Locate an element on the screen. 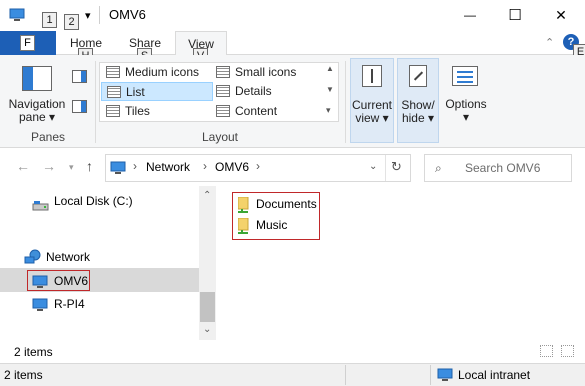 The image size is (585, 386). qat-properties-button: 1 is located at coordinates (50, 16).